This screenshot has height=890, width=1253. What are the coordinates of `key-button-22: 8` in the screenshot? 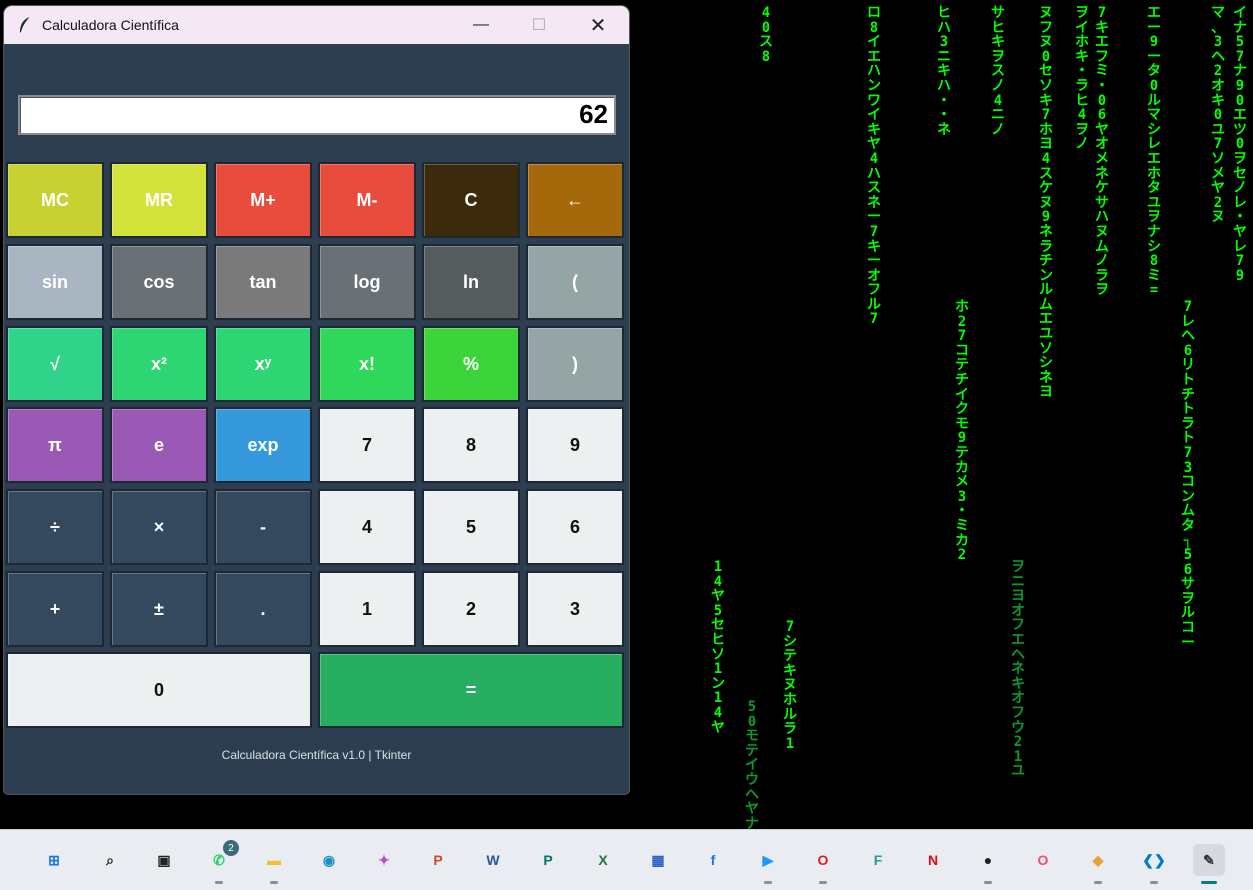 It's located at (471, 445).